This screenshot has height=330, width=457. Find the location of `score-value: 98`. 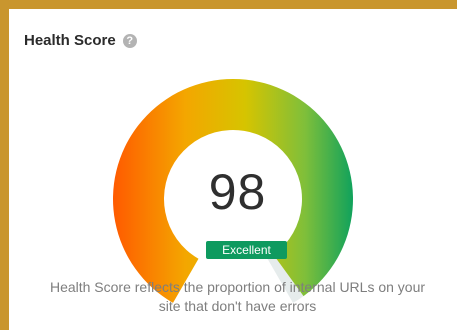

score-value: 98 is located at coordinates (237, 192).